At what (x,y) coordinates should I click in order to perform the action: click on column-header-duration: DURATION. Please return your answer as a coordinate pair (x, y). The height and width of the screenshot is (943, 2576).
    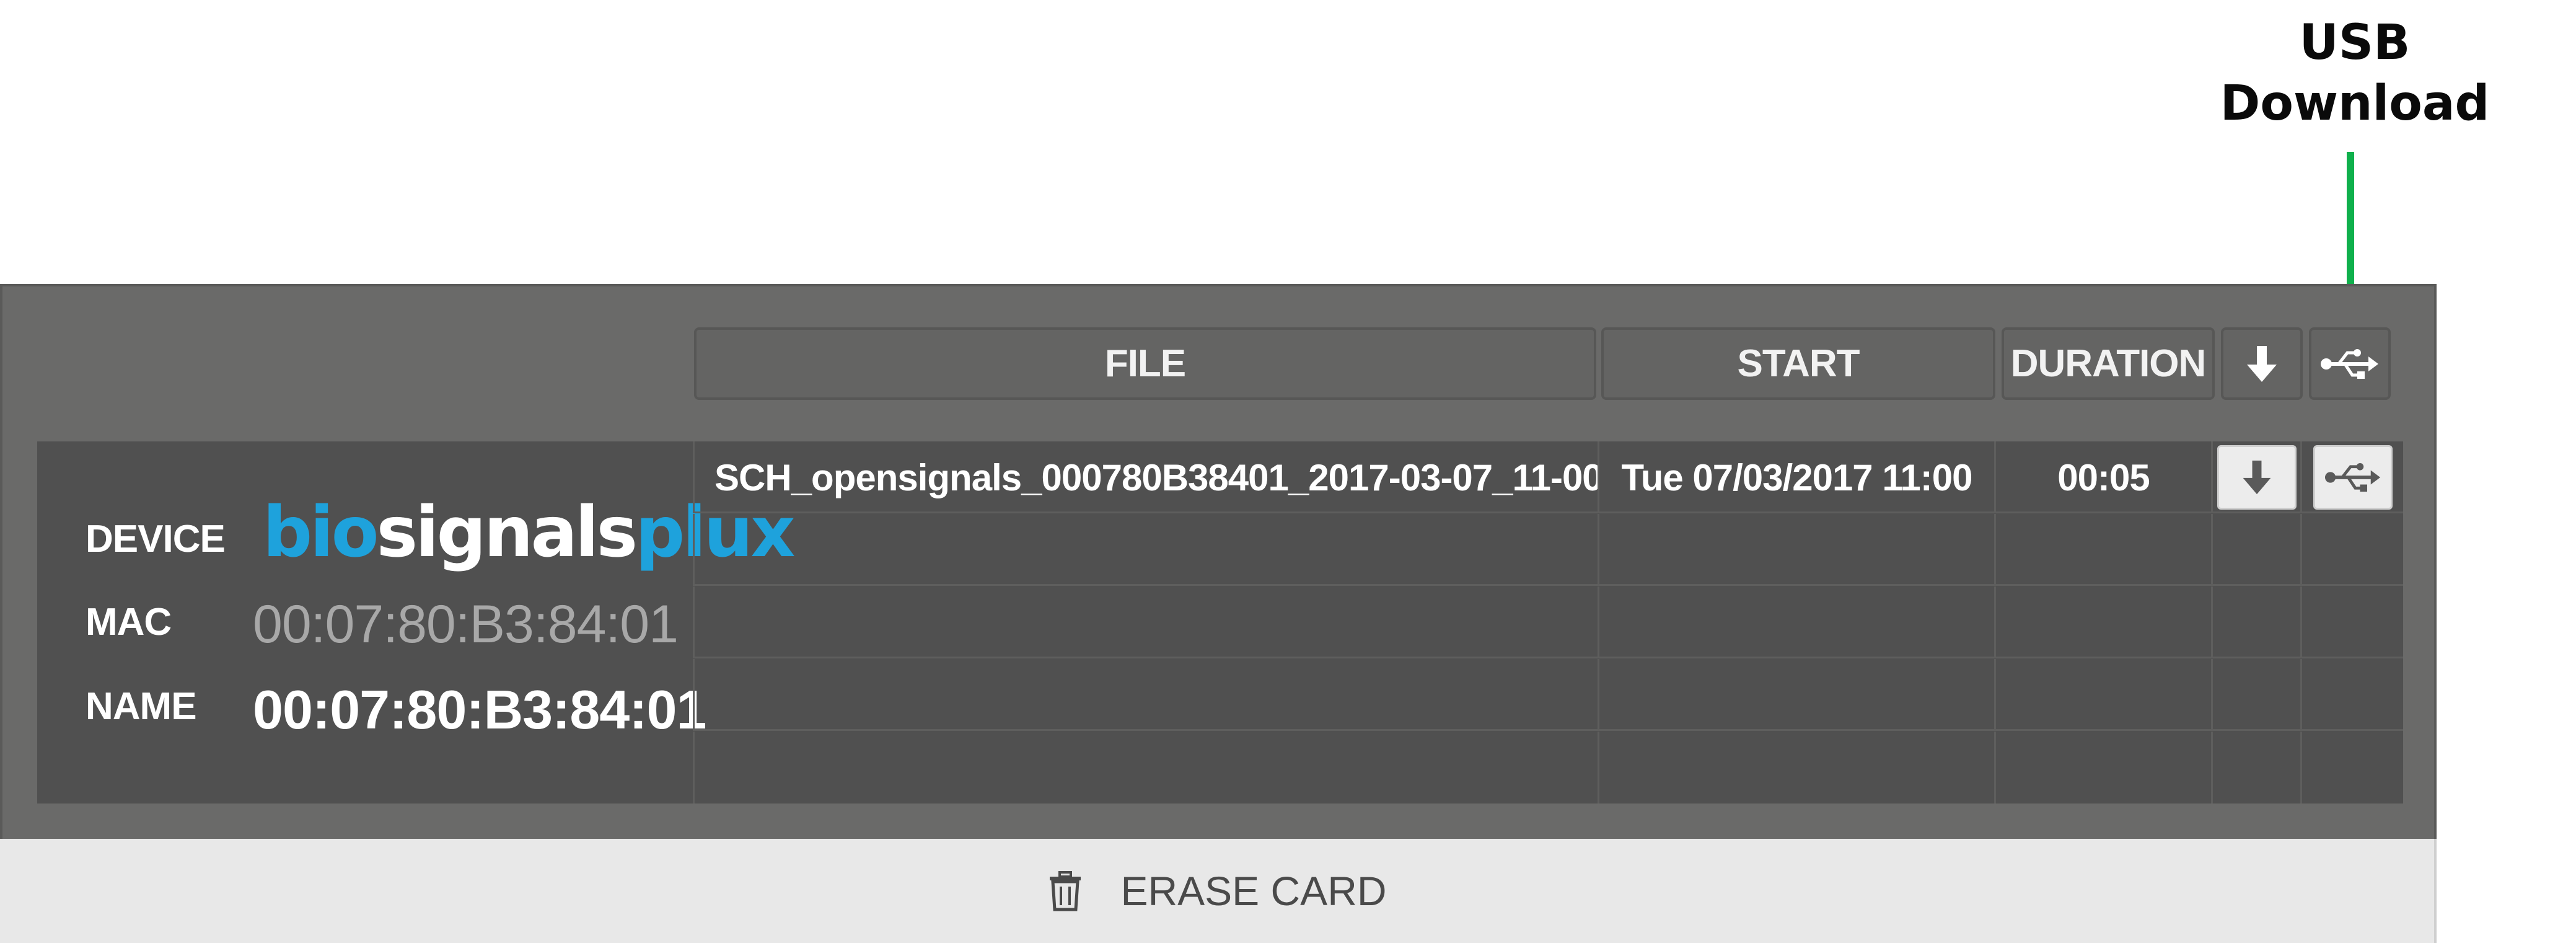
    Looking at the image, I should click on (2109, 363).